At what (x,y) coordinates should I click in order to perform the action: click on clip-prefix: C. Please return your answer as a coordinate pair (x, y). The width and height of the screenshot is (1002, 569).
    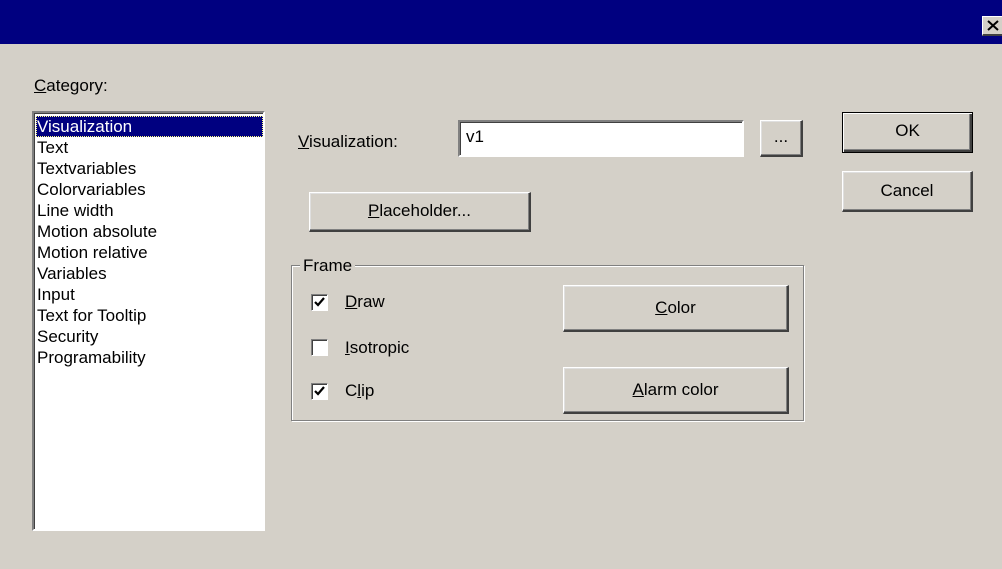
    Looking at the image, I should click on (351, 390).